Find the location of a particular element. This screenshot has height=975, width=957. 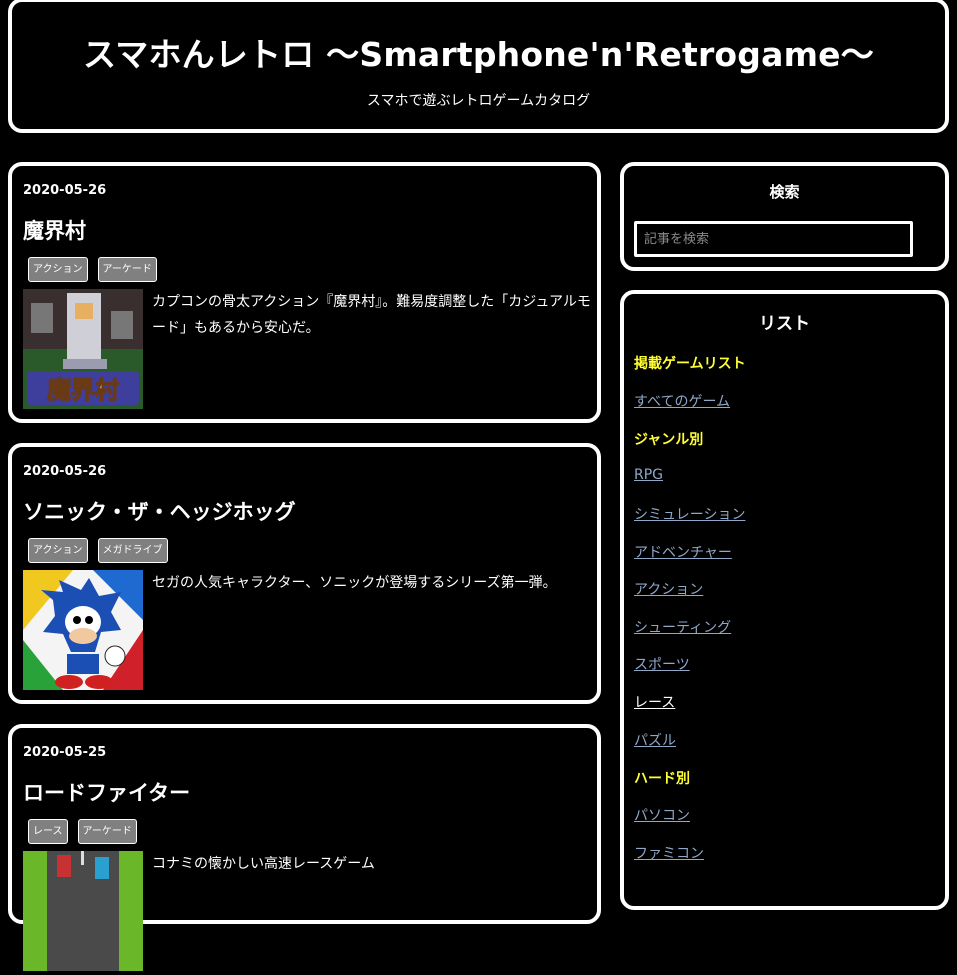

road-fighter-thumbnail-image is located at coordinates (83, 911).